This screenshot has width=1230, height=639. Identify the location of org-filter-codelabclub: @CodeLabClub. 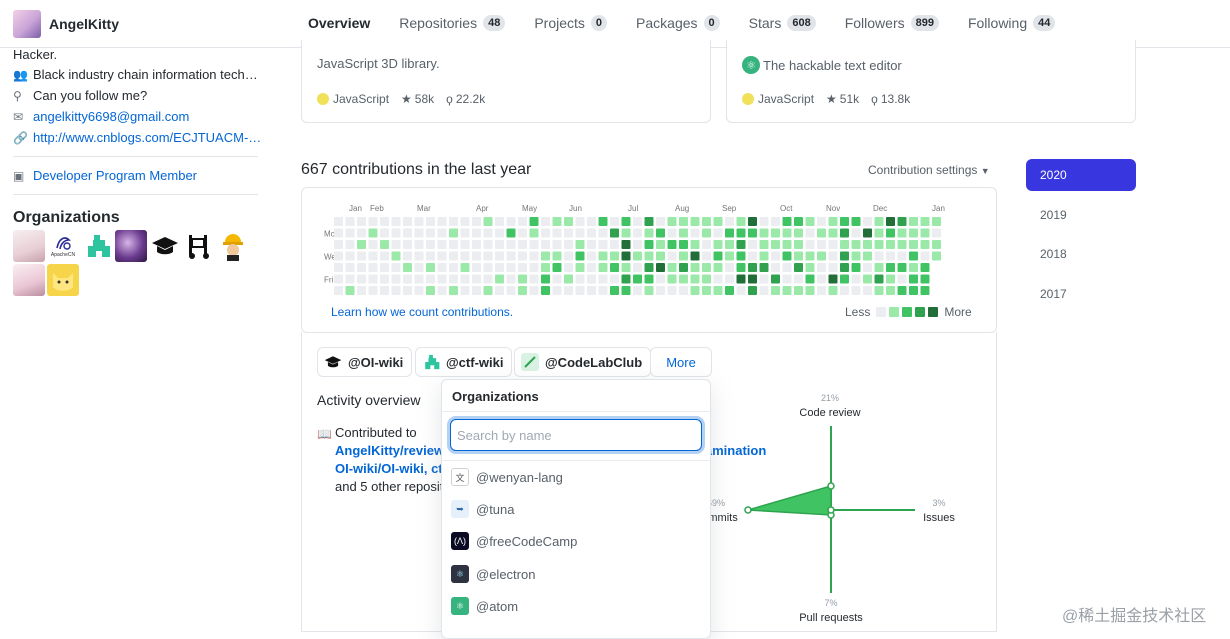
(583, 362).